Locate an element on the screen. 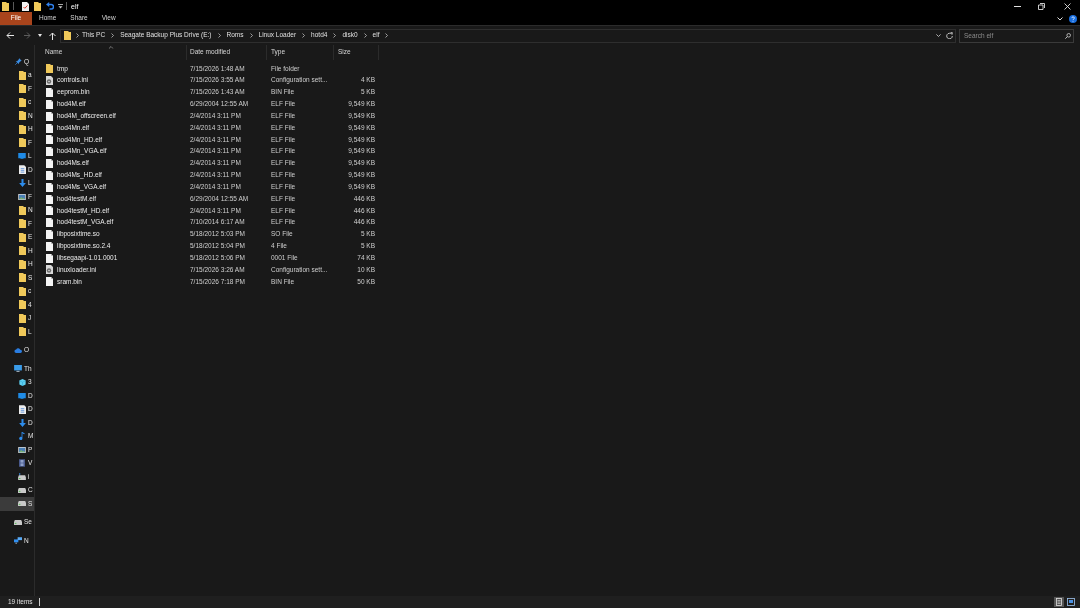 This screenshot has height=608, width=1080. refresh-icon is located at coordinates (949, 35).